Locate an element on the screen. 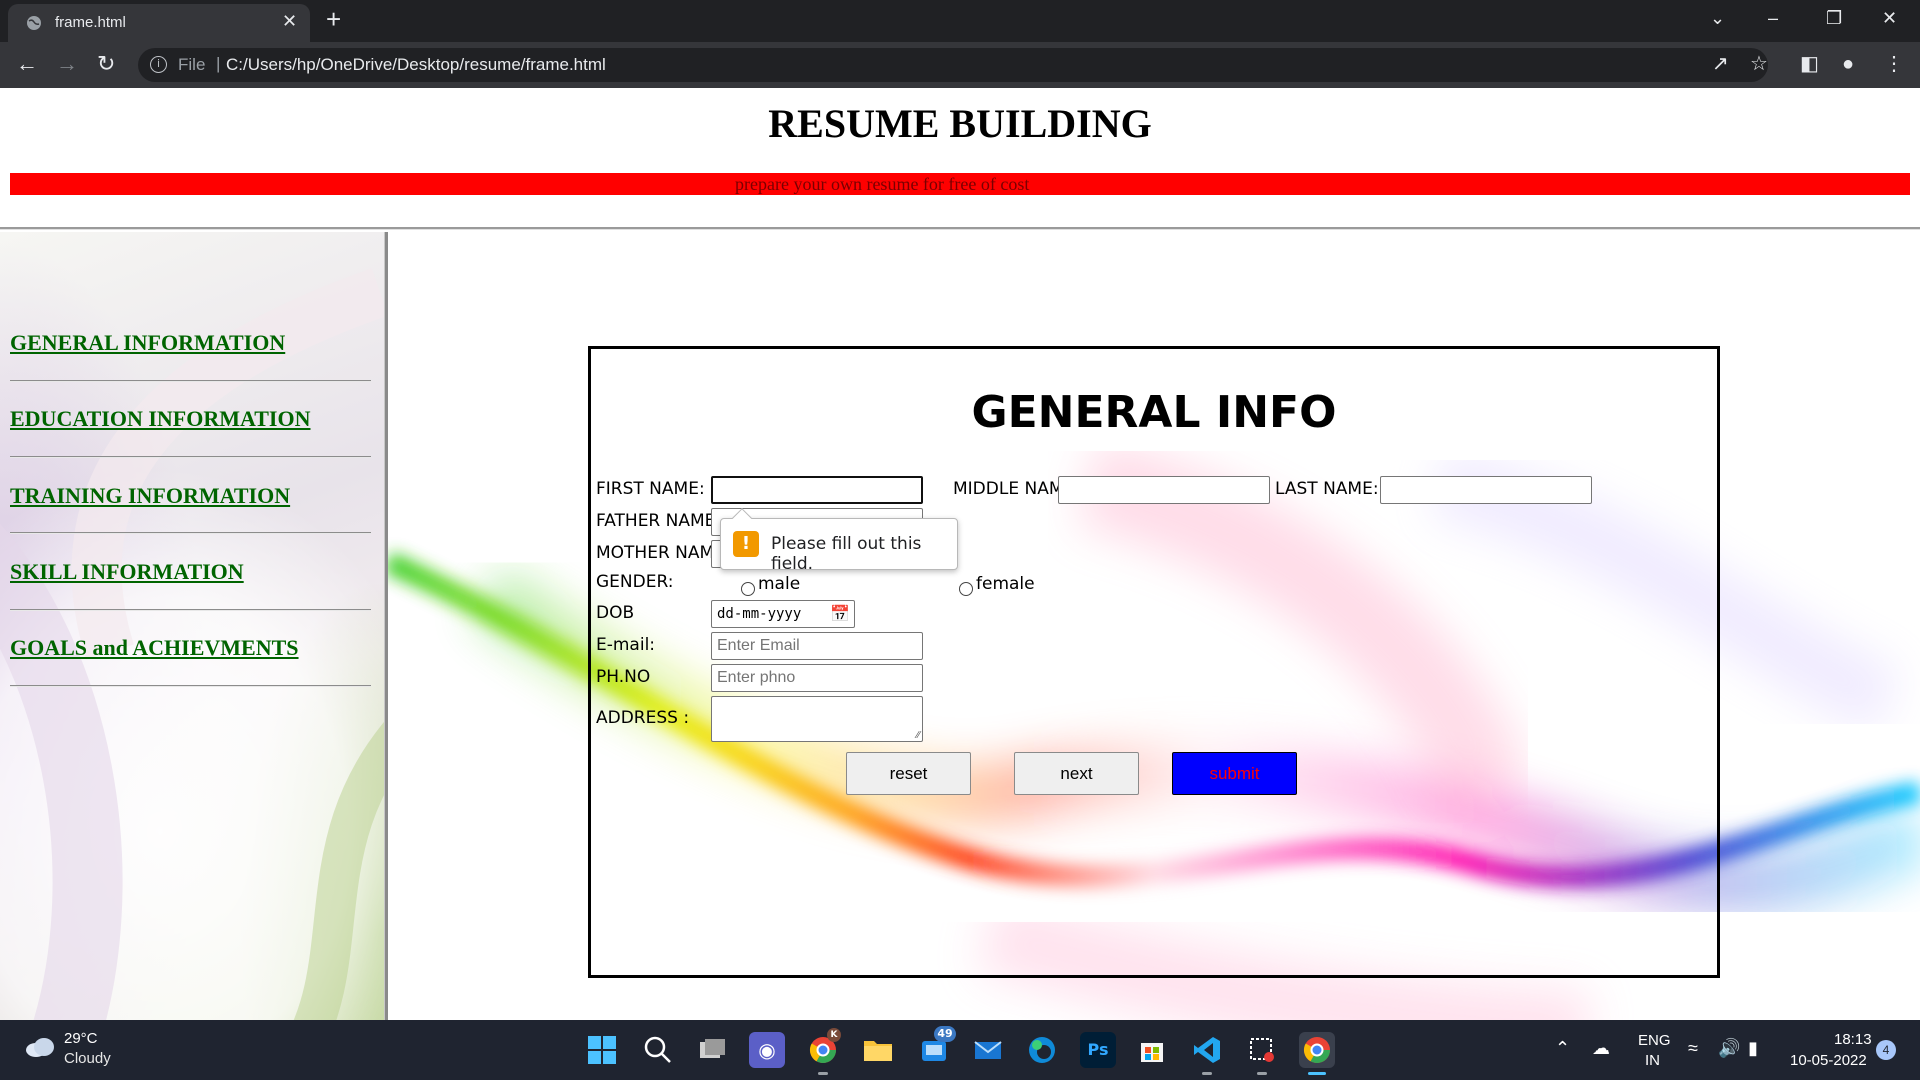 The width and height of the screenshot is (1920, 1080). onedrive-icon: ☁ is located at coordinates (1601, 1048).